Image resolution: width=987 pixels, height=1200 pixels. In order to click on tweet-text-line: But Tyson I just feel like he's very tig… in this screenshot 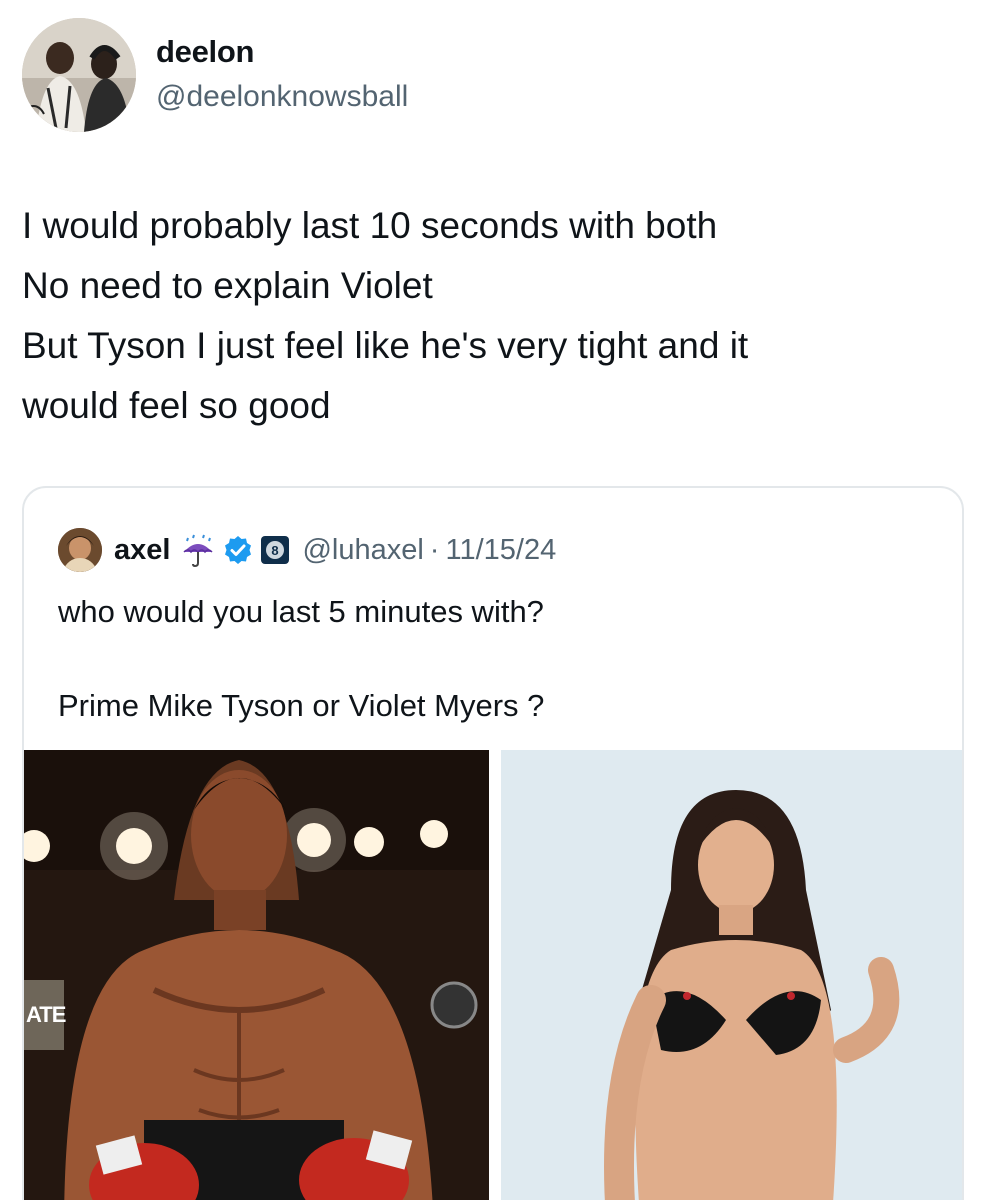, I will do `click(385, 345)`.